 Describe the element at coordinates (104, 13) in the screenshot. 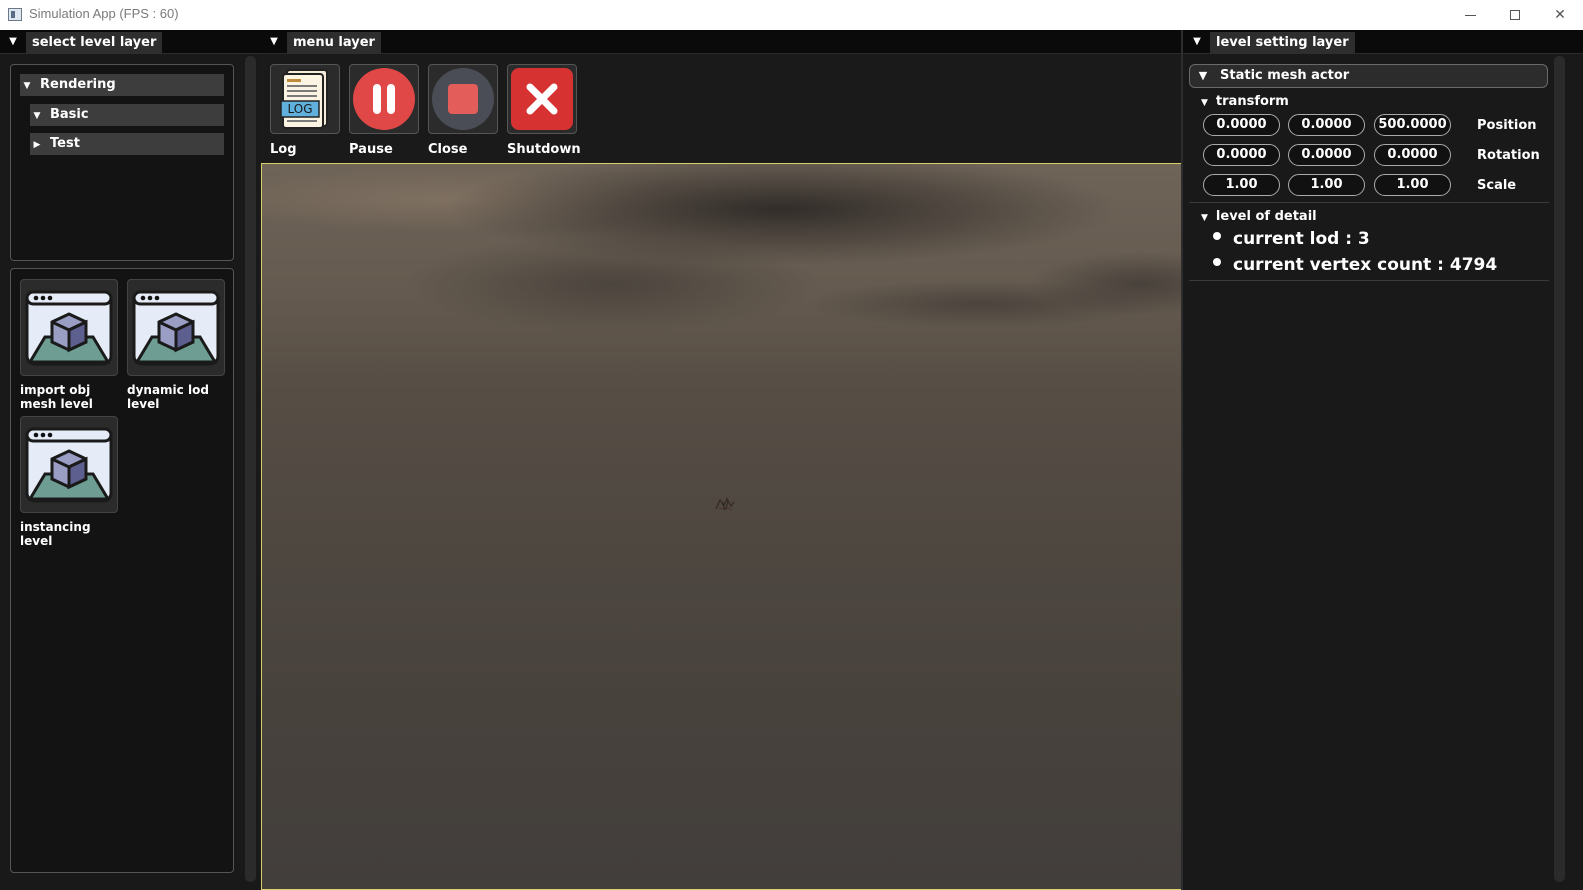

I see `window-title: Simulation App (FPS : 60)` at that location.